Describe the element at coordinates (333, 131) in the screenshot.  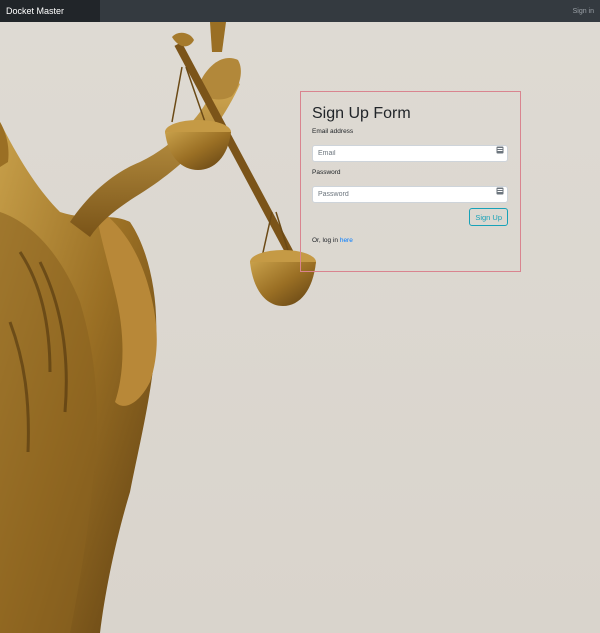
I see `email-label: Email address` at that location.